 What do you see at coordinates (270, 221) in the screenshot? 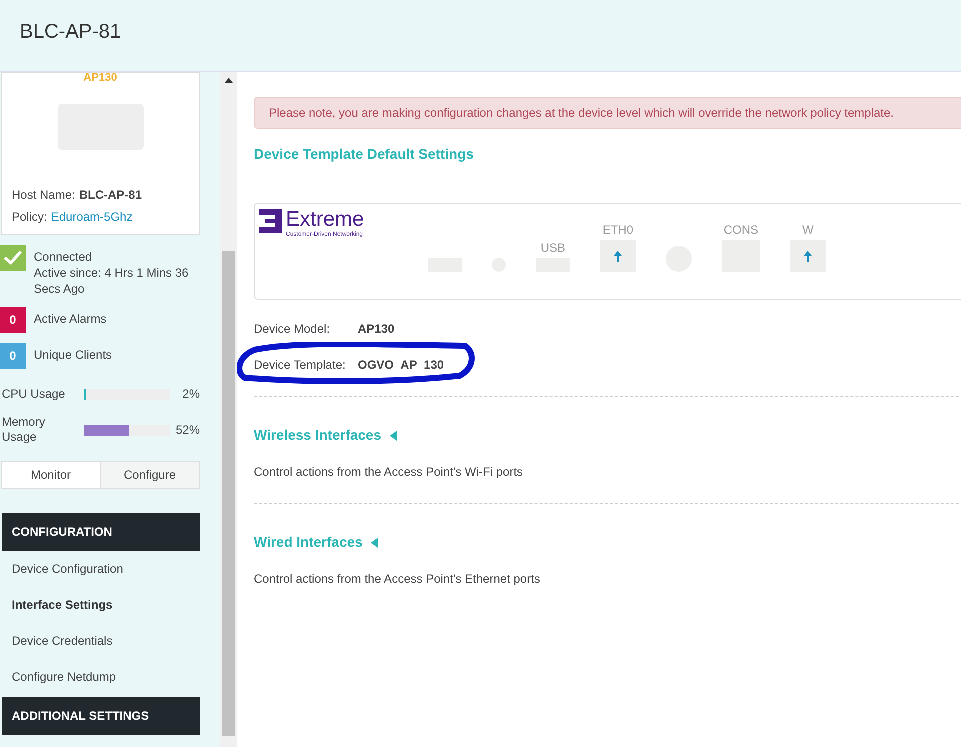
I see `logo-icon` at bounding box center [270, 221].